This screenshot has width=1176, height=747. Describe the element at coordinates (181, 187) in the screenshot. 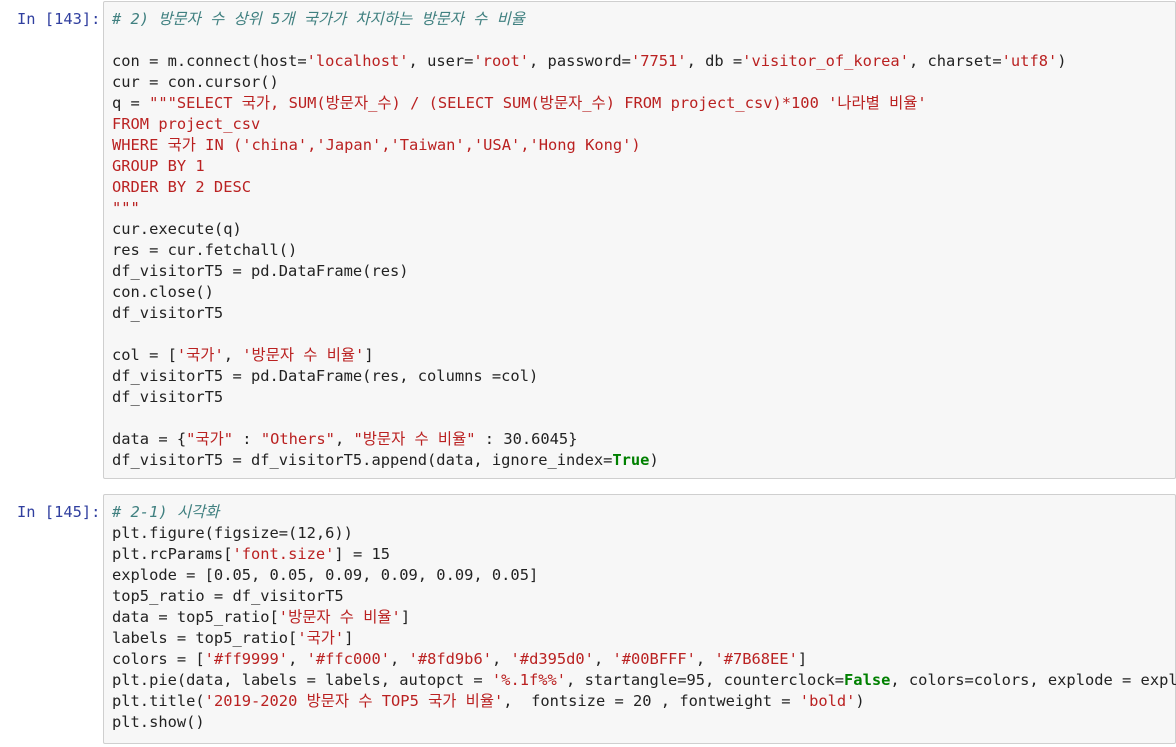

I see `code-string: ORDER BY 2 DESC` at that location.